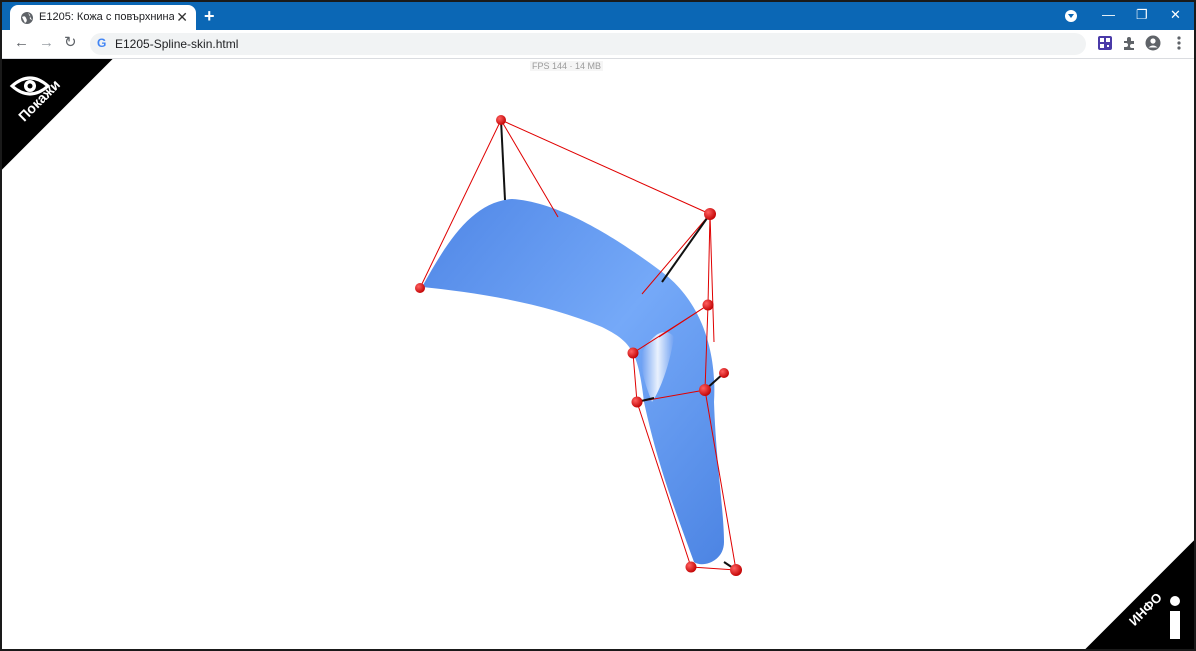 The image size is (1196, 651). I want to click on back-arrow-icon: ←, so click(21, 43).